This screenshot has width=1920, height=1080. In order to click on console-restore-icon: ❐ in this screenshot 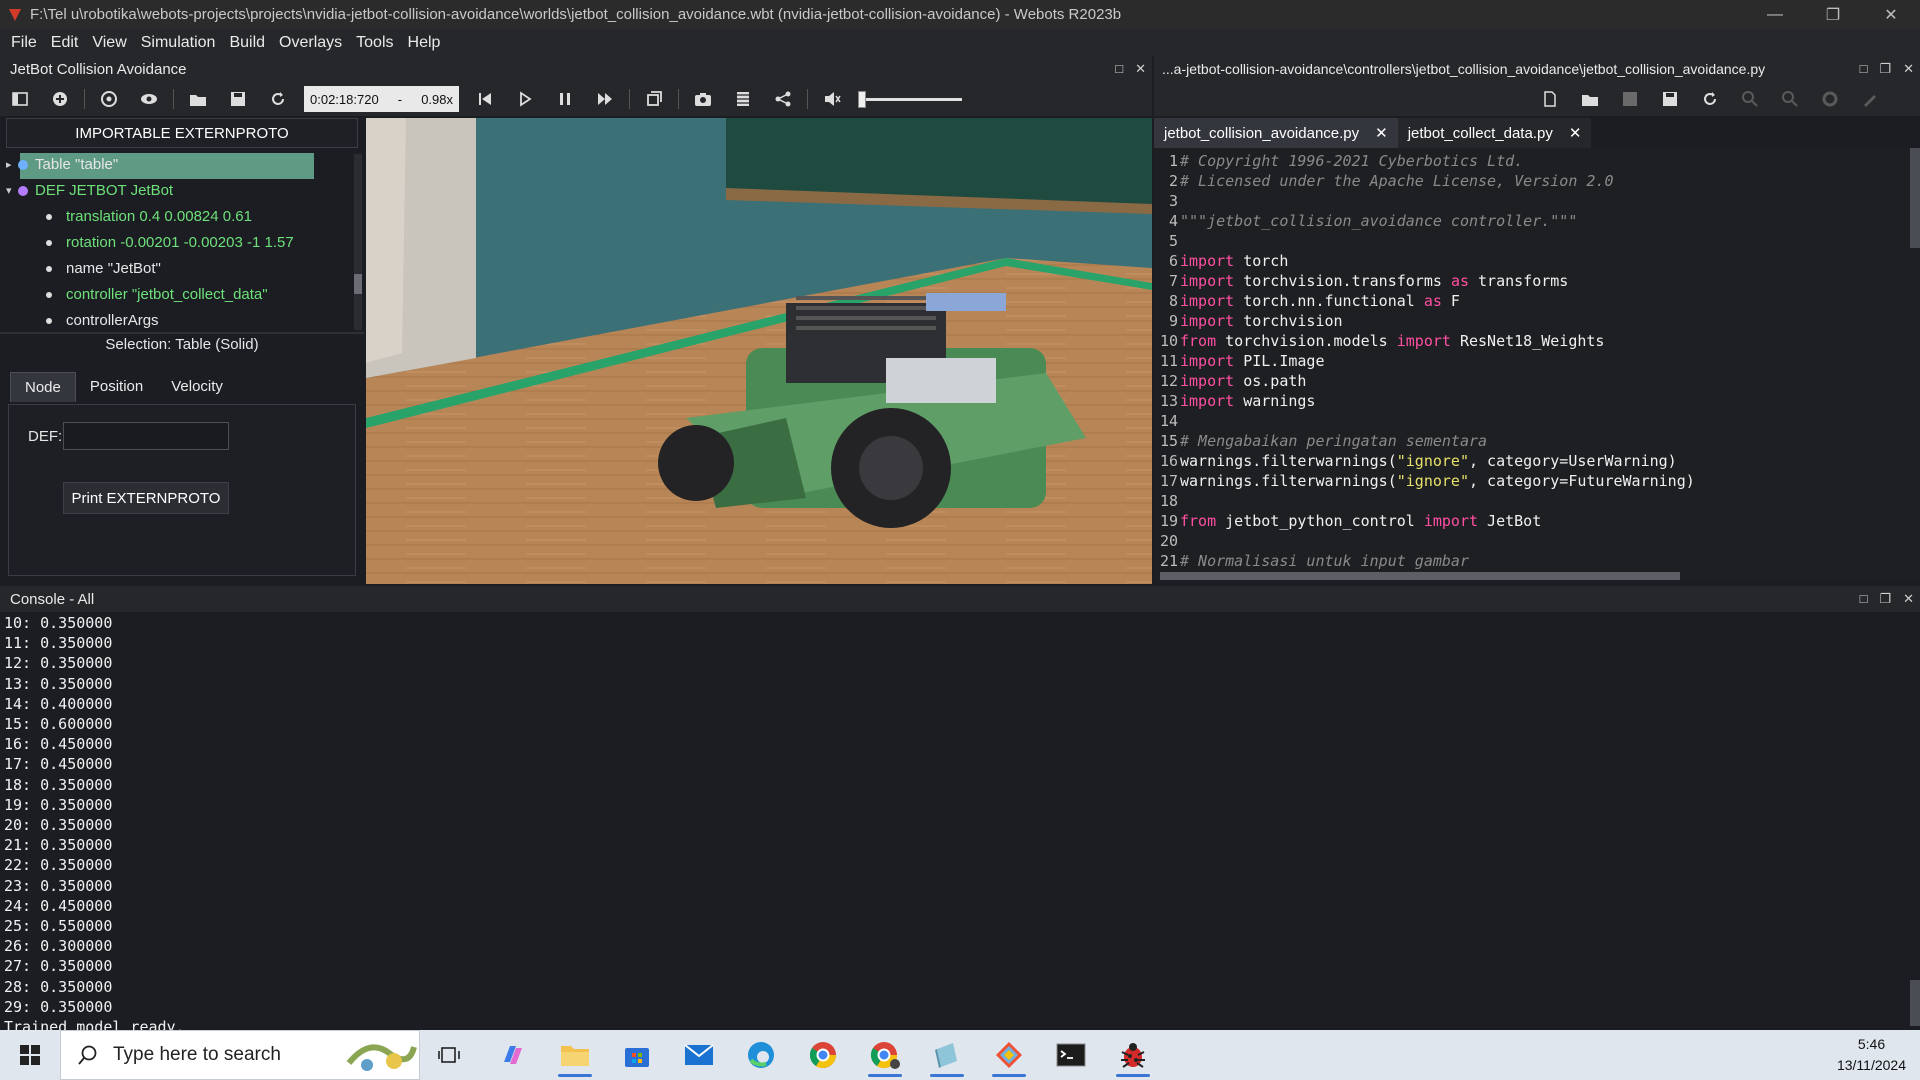, I will do `click(1885, 599)`.